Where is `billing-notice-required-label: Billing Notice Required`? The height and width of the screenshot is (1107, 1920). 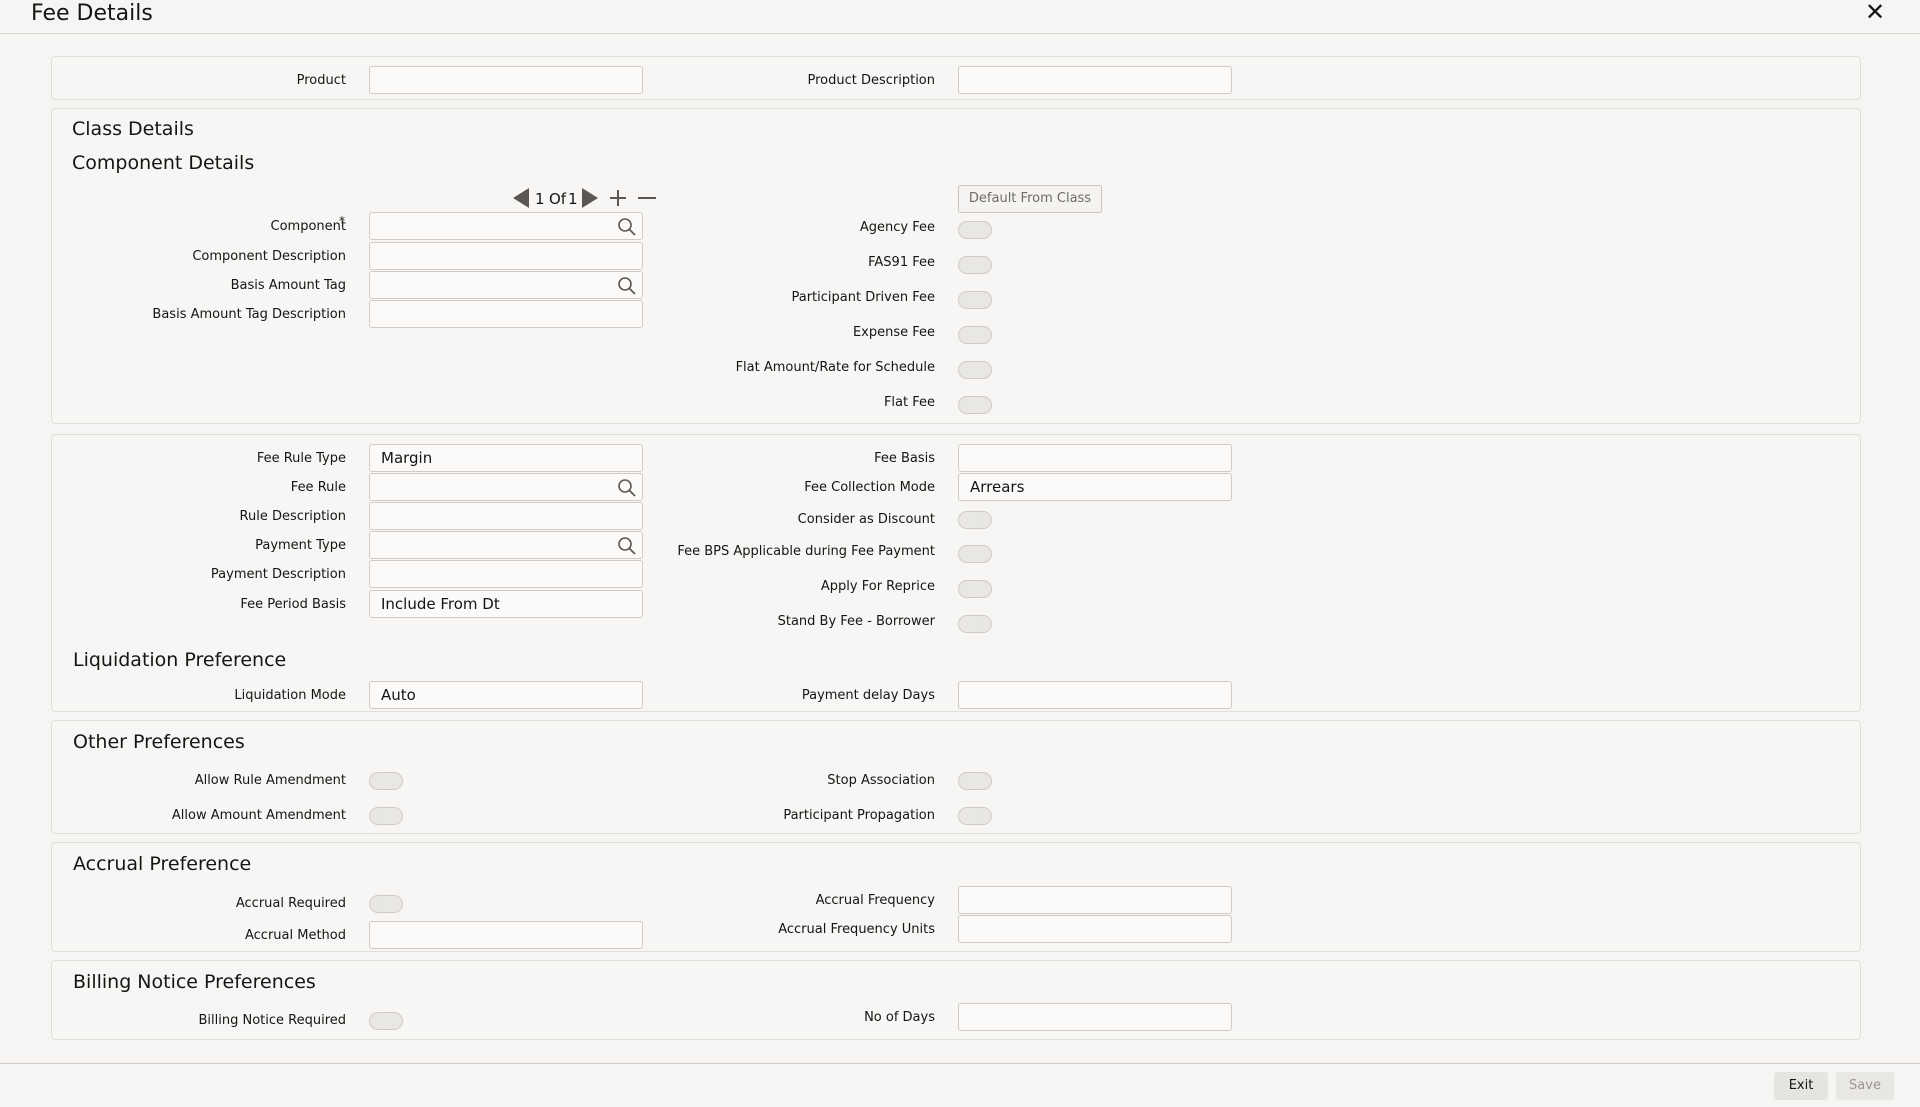
billing-notice-required-label: Billing Notice Required is located at coordinates (272, 1020).